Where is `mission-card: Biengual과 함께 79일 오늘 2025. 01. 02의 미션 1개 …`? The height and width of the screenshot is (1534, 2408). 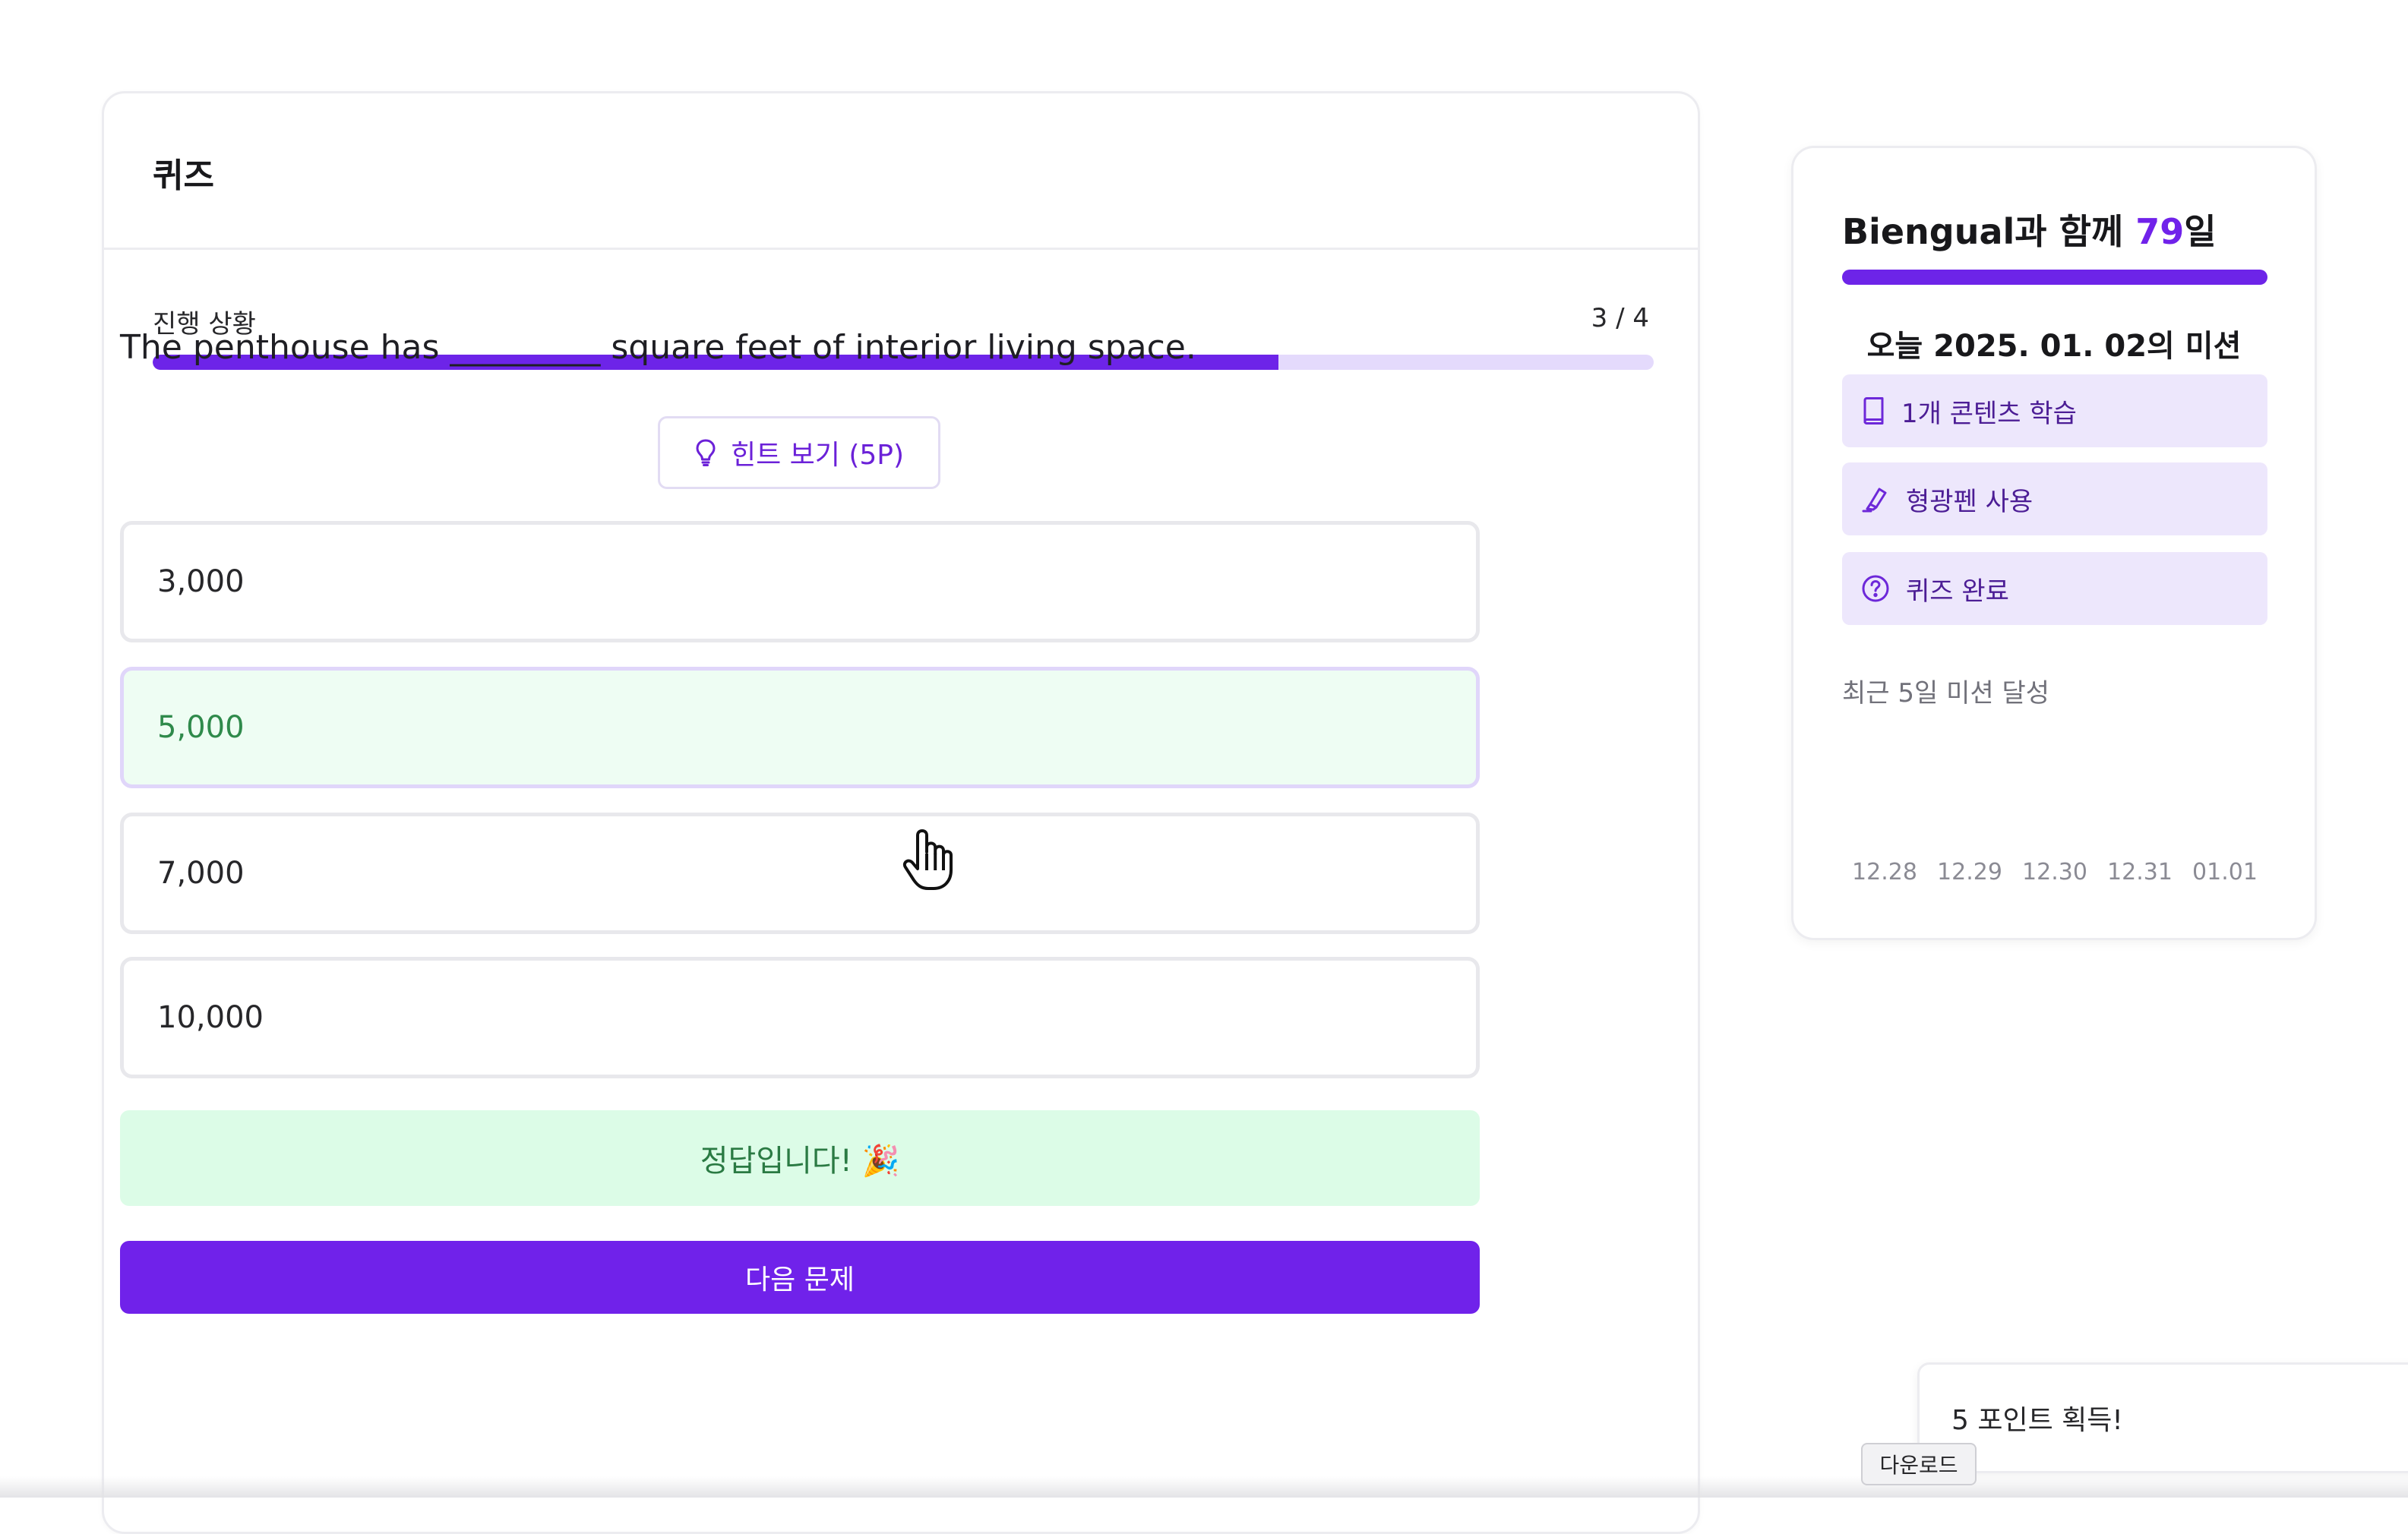
mission-card: Biengual과 함께 79일 오늘 2025. 01. 02의 미션 1개 … is located at coordinates (2054, 543).